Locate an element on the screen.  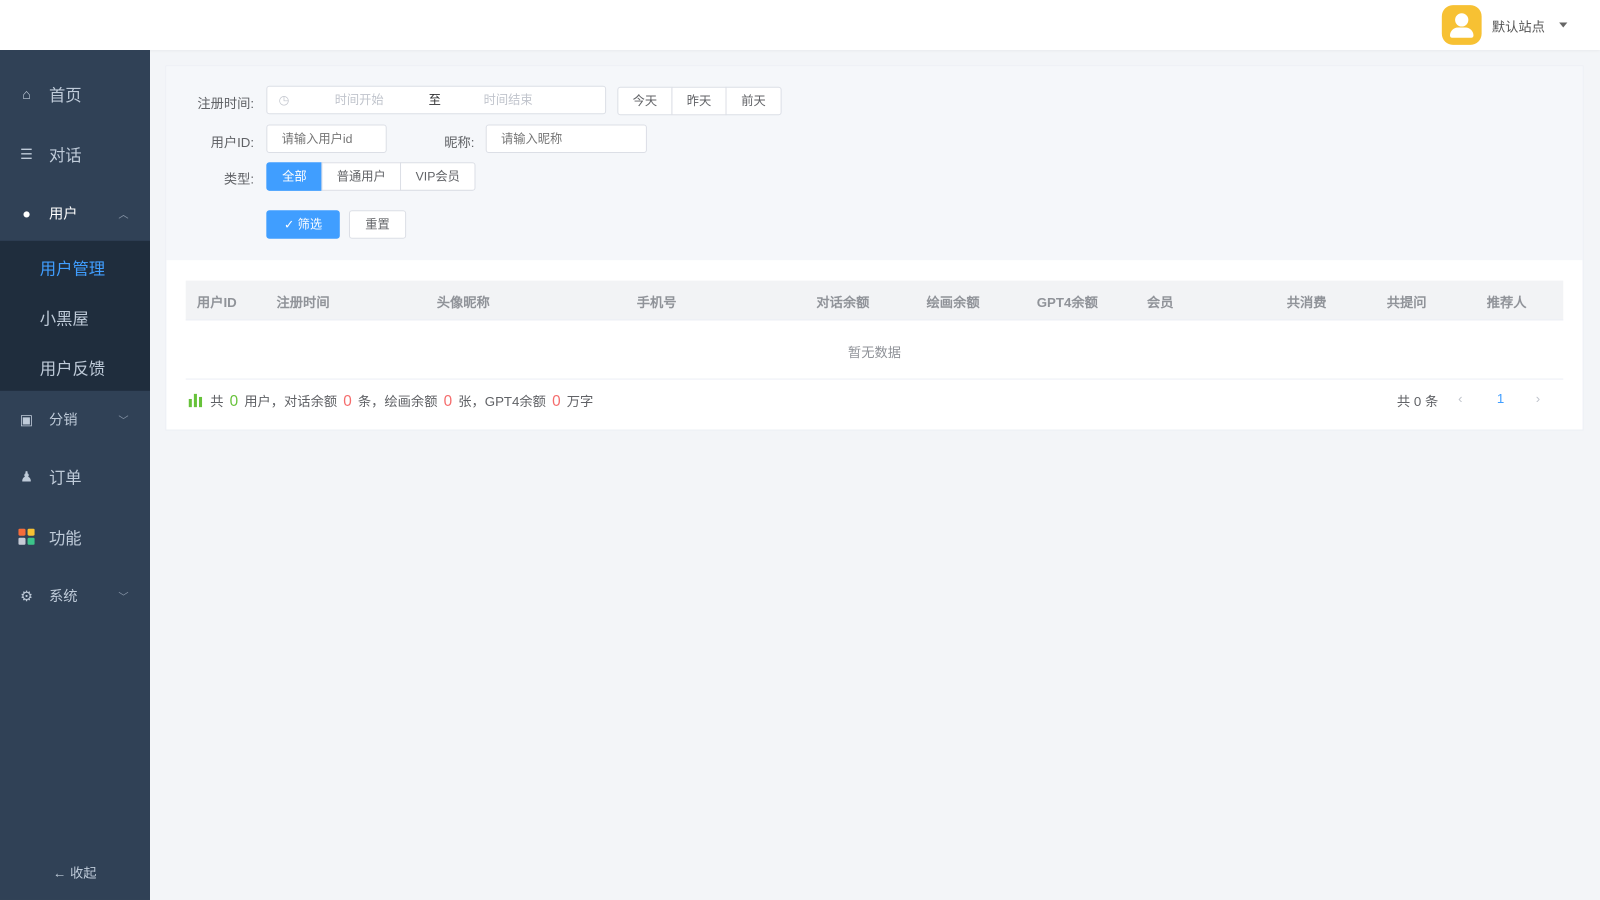
sidebar-item-system: ⚙ 系统 ﹀ is located at coordinates (75, 595).